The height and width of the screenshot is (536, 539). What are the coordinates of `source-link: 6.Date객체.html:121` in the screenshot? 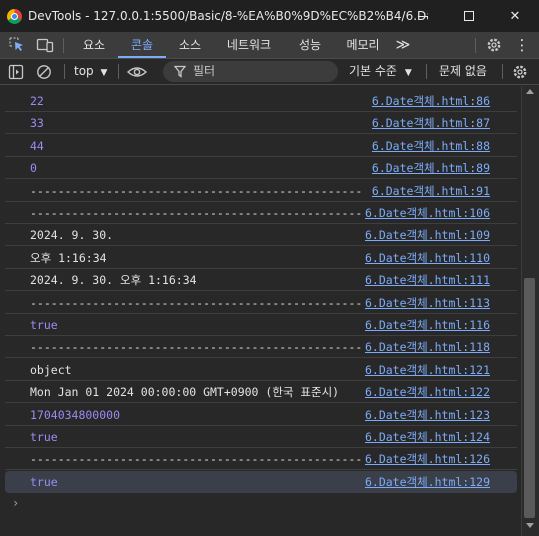 It's located at (427, 370).